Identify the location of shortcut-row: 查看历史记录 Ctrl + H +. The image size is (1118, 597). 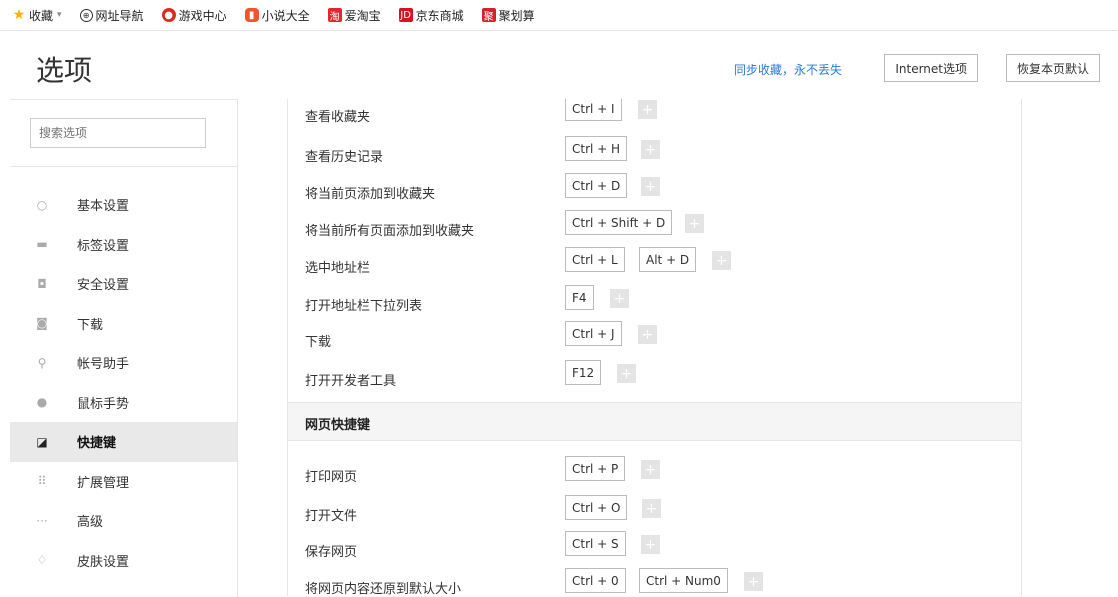
(654, 154).